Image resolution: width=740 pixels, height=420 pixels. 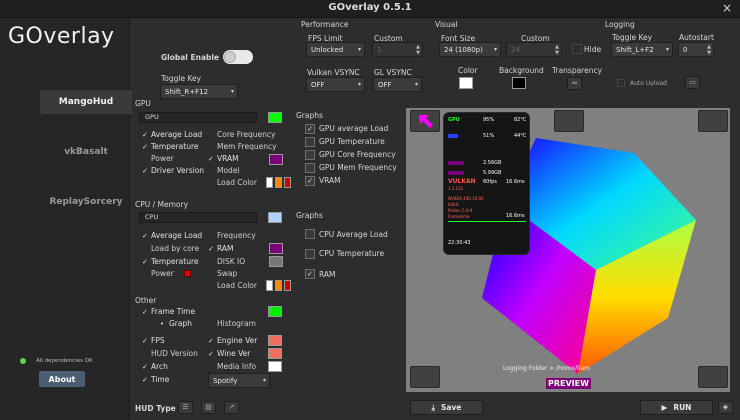 I want to click on autostart-spin: 0 ▲ ▼, so click(x=696, y=49).